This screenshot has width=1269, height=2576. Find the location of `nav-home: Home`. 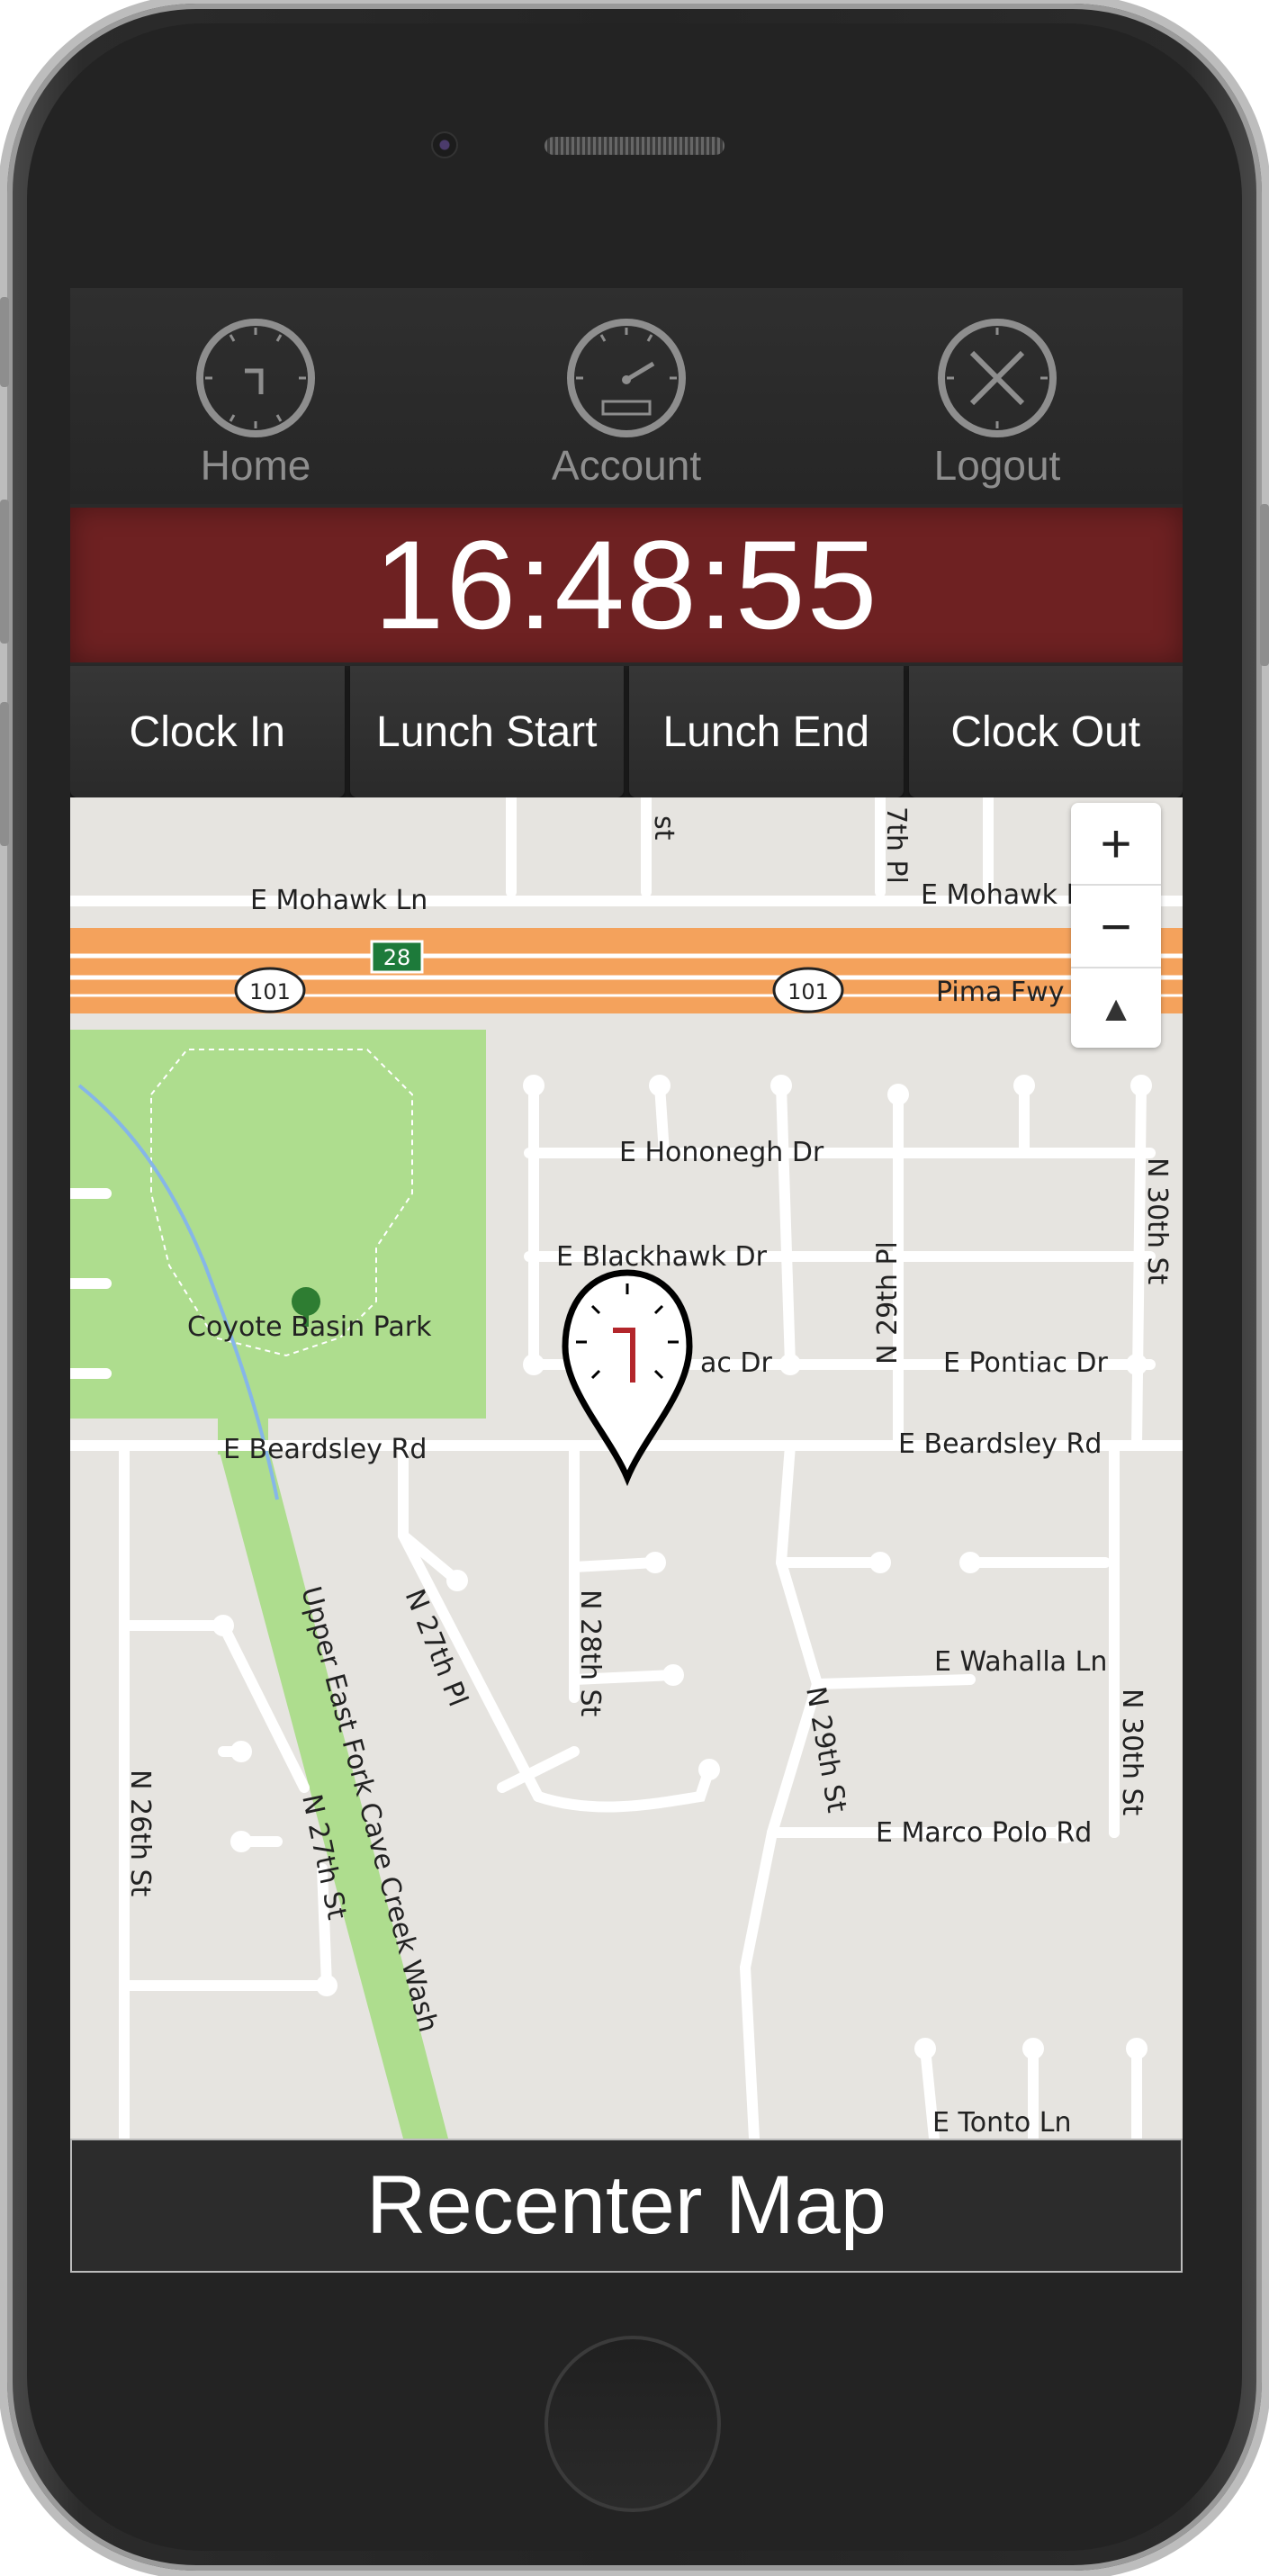

nav-home: Home is located at coordinates (256, 402).